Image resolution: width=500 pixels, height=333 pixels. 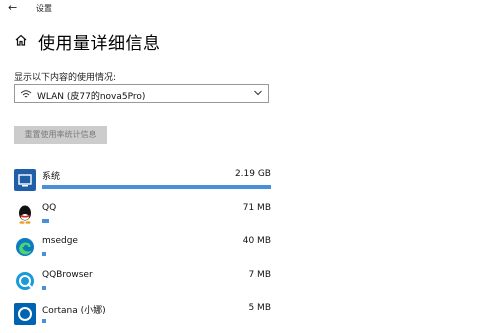 I want to click on app-size: 40 MB, so click(x=256, y=241).